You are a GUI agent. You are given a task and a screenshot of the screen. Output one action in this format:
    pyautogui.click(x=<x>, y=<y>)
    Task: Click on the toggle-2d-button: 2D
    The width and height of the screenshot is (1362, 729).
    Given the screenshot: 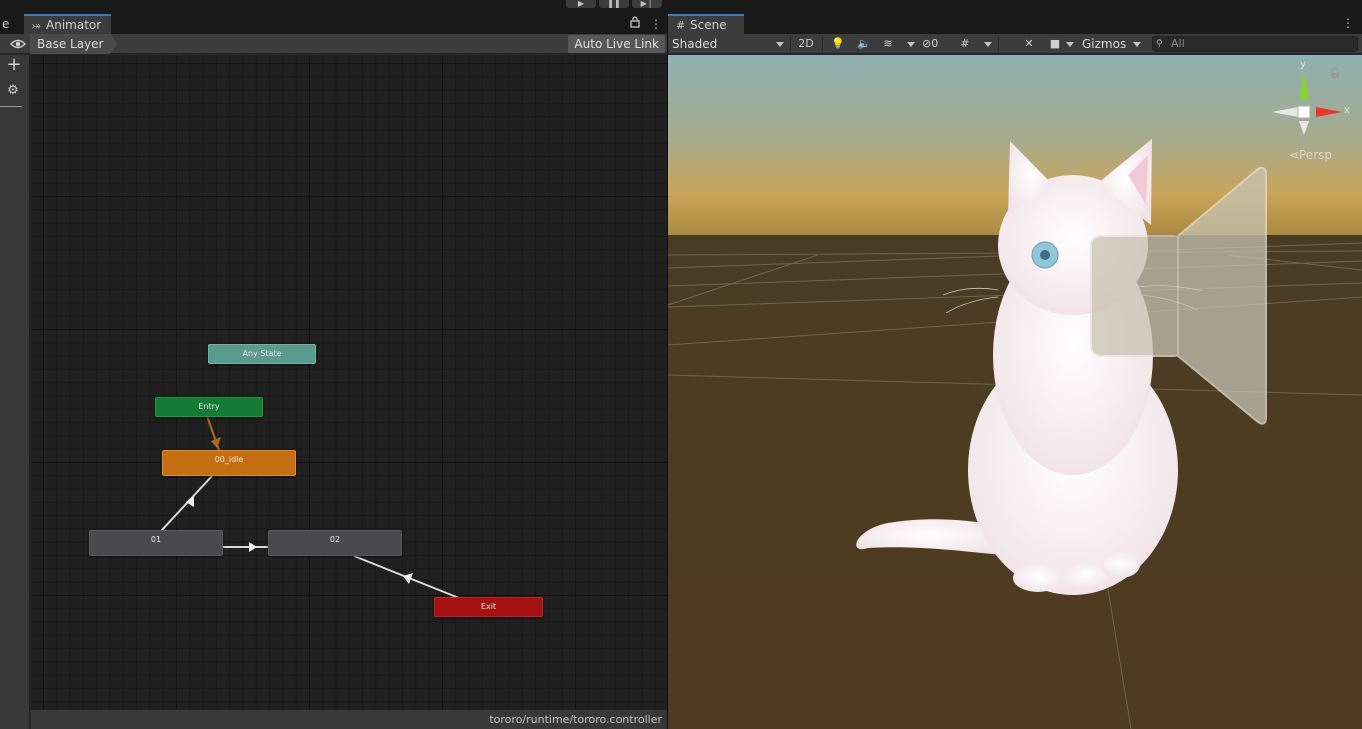 What is the action you would take?
    pyautogui.click(x=806, y=44)
    